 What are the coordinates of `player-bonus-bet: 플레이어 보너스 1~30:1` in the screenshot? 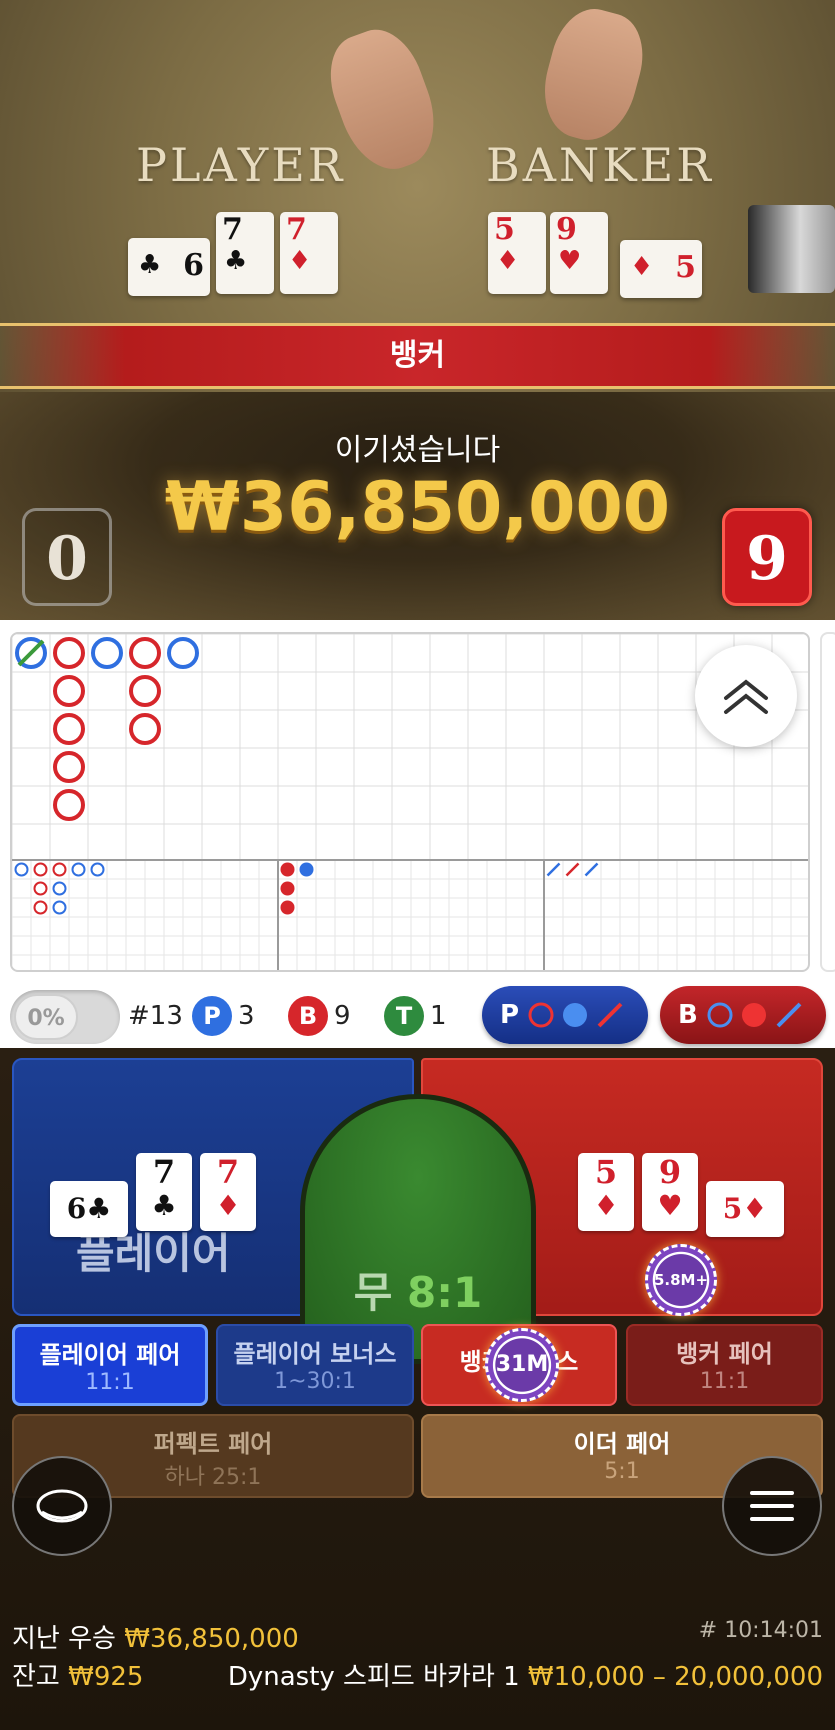 It's located at (315, 1365).